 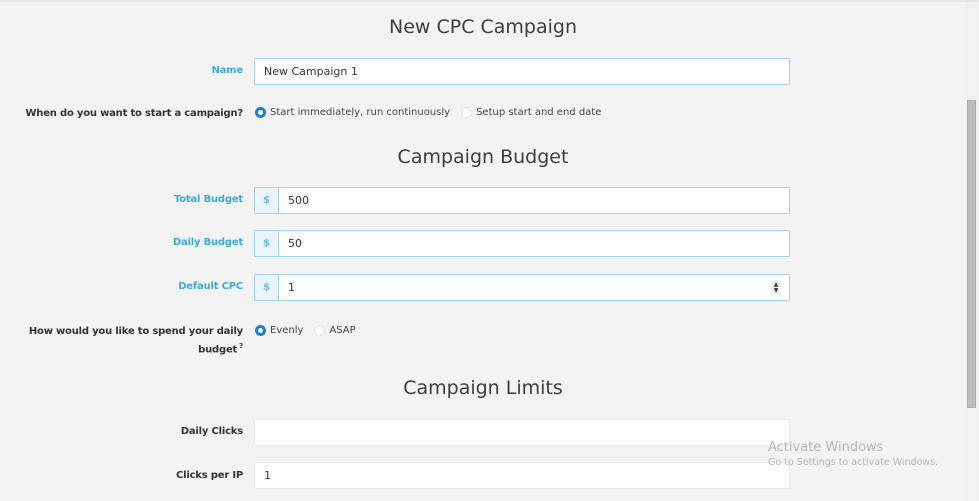 I want to click on watermark-line1: Activate Windows, so click(x=826, y=447).